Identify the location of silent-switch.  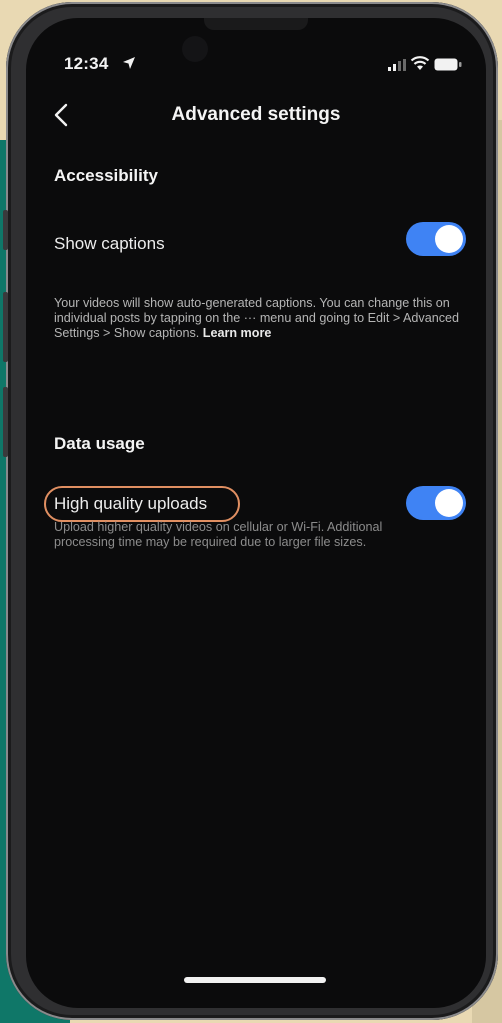
(5, 230).